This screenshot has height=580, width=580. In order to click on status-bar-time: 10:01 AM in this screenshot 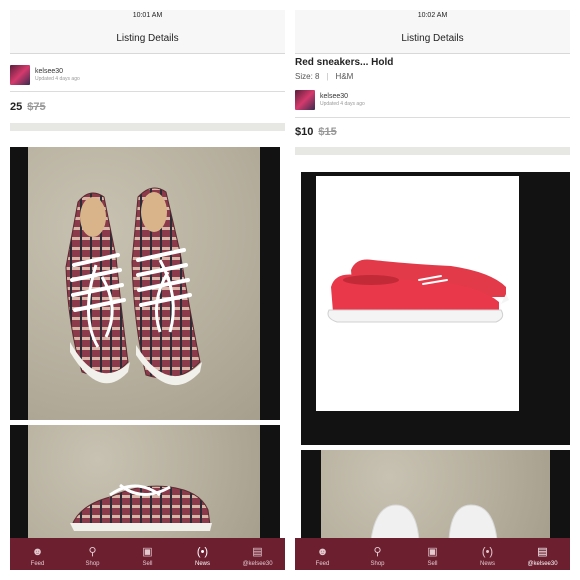, I will do `click(147, 17)`.